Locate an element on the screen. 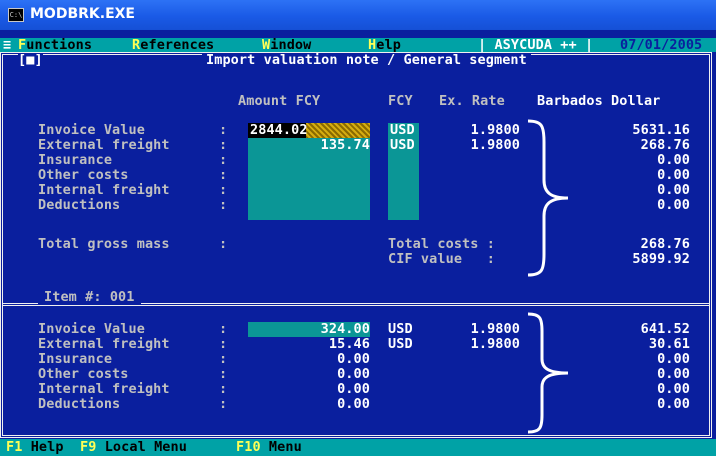 Image resolution: width=716 pixels, height=456 pixels. menu-item-help: Help is located at coordinates (384, 45).